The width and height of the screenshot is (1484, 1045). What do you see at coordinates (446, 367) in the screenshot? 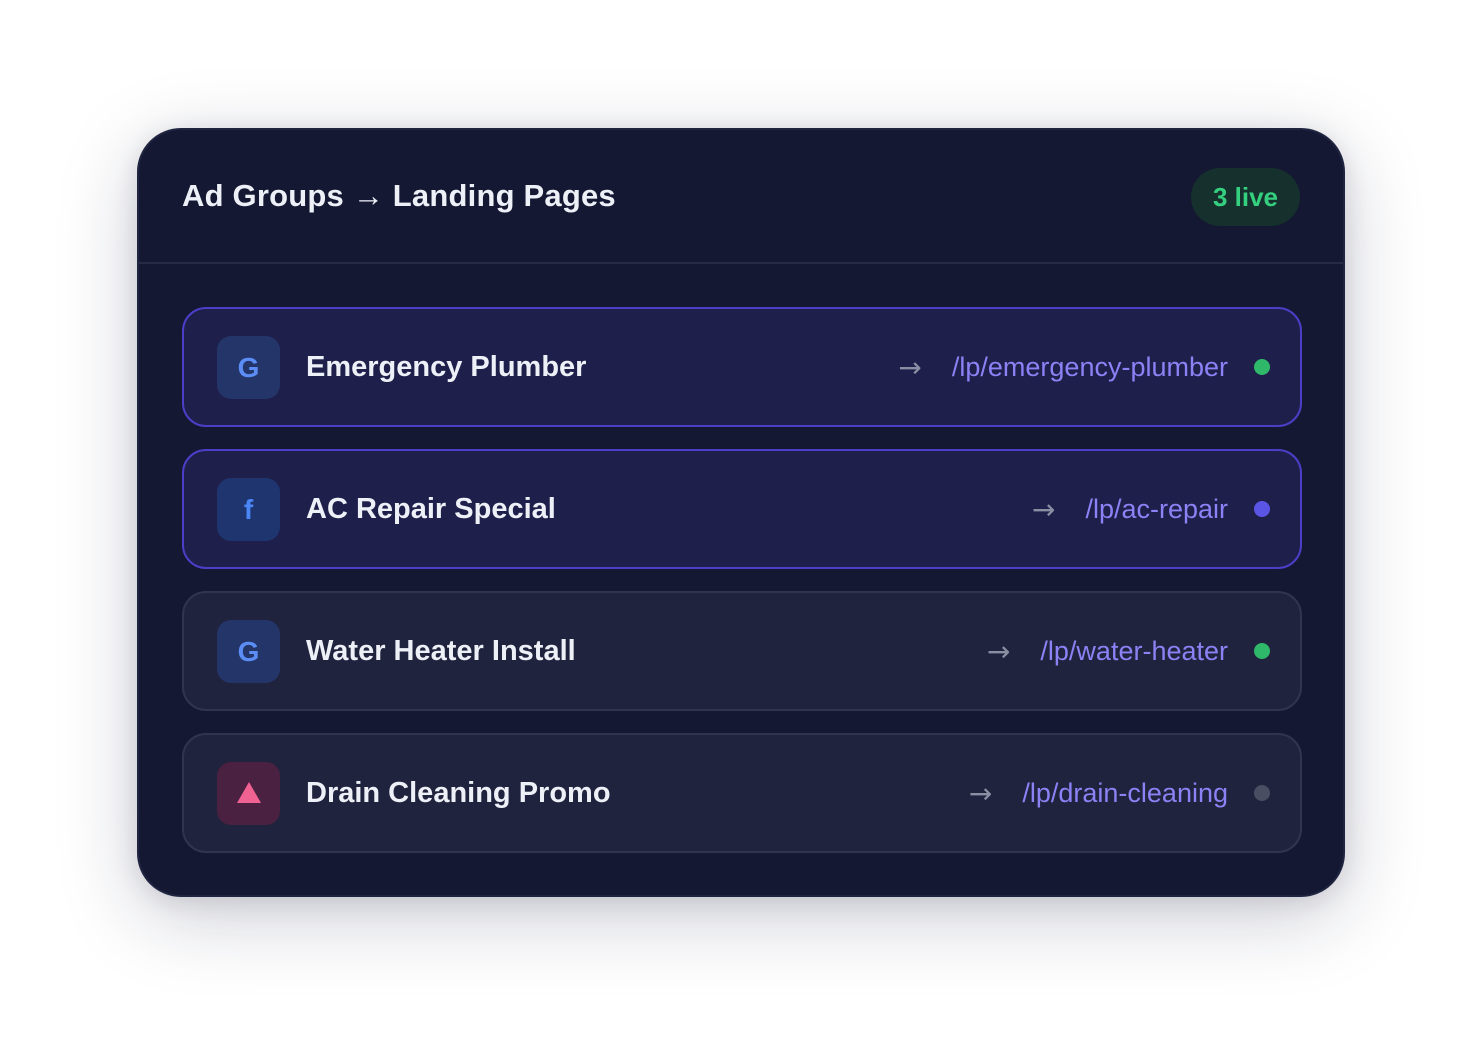
I see `ad-group-name: Emergency Plumber` at bounding box center [446, 367].